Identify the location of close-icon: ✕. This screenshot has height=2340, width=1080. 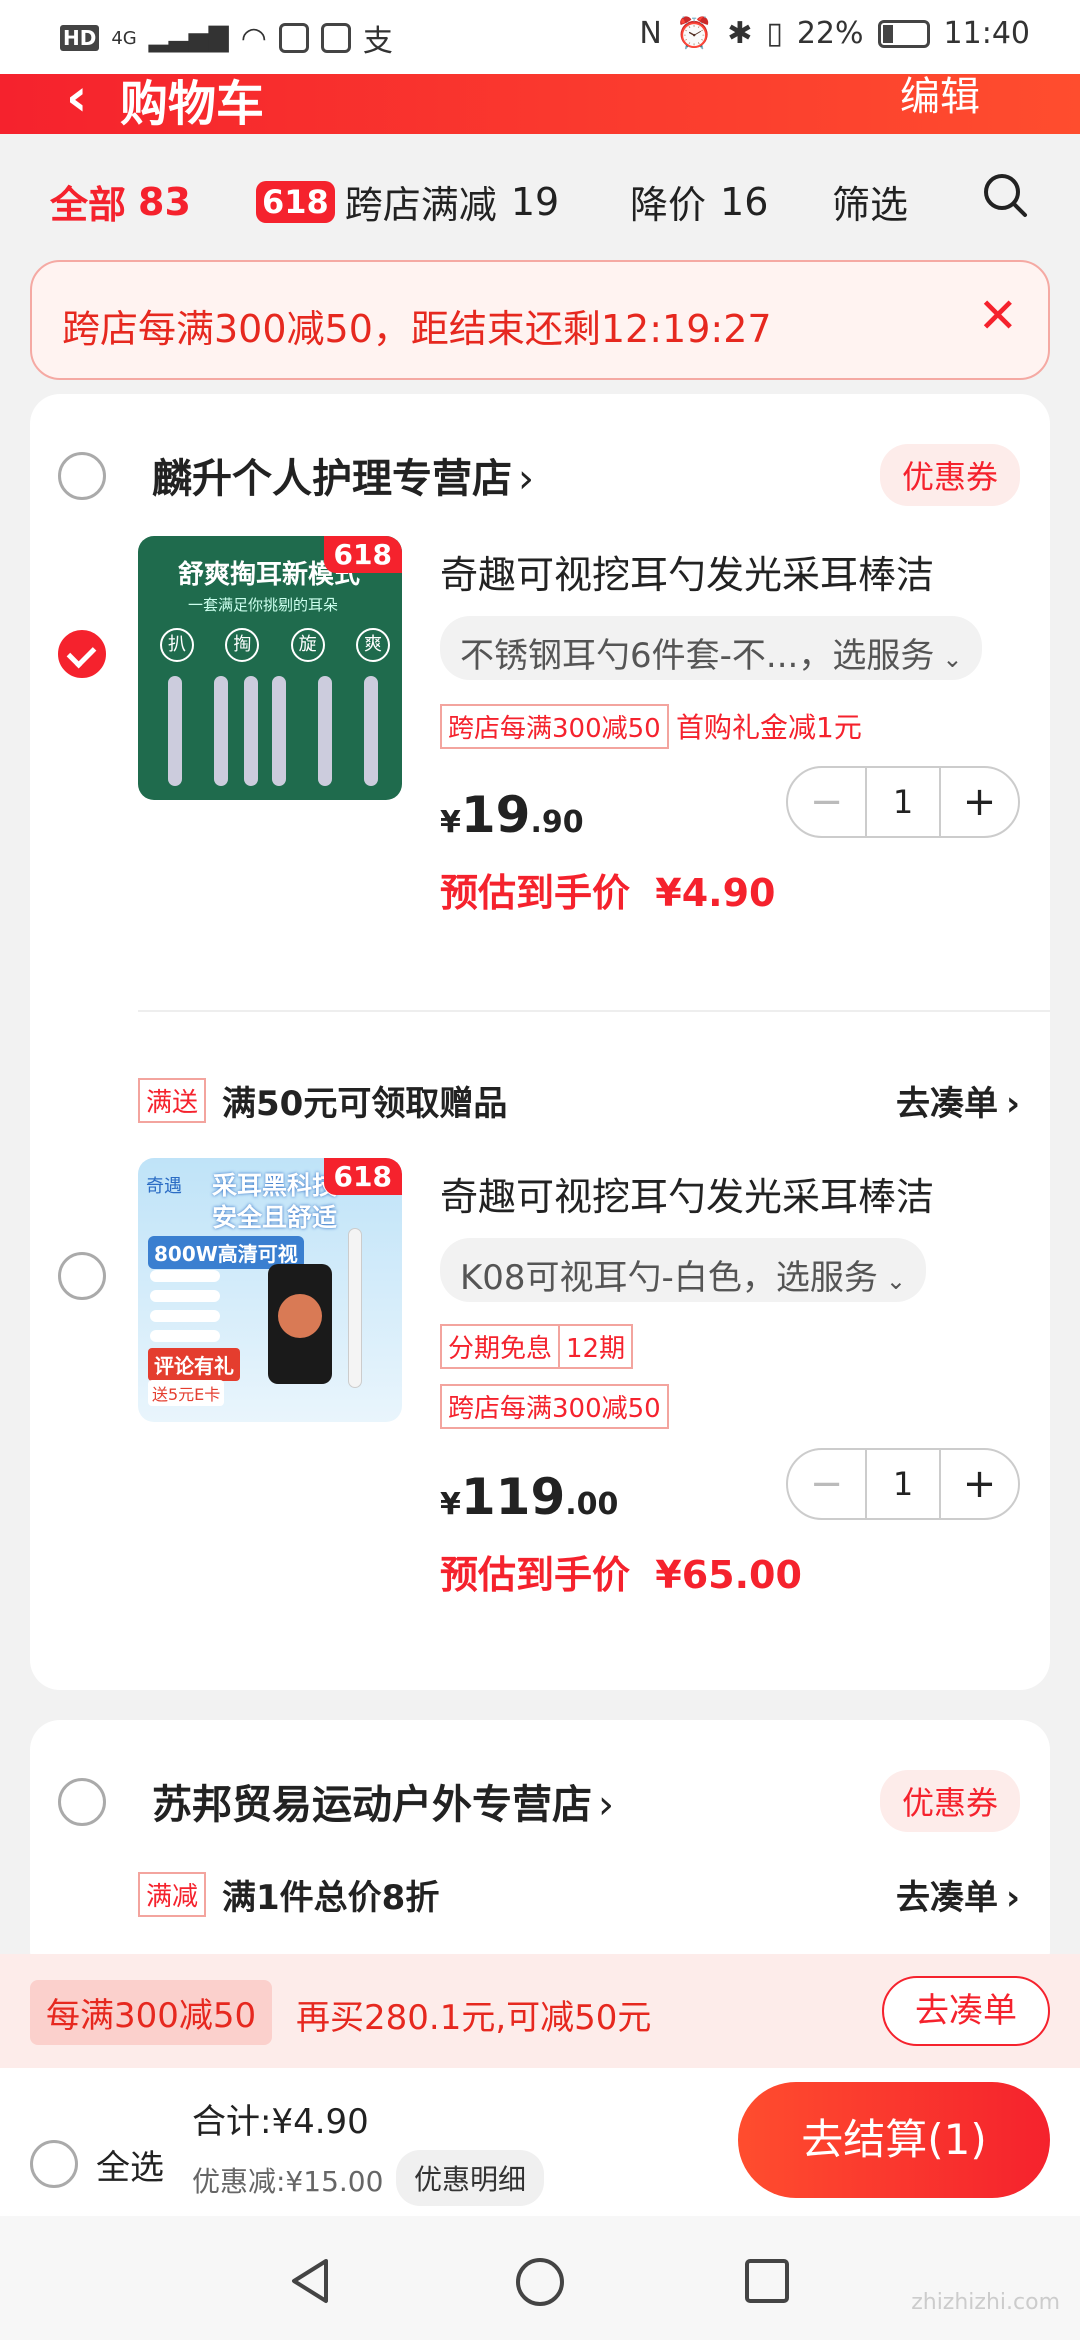
(998, 316).